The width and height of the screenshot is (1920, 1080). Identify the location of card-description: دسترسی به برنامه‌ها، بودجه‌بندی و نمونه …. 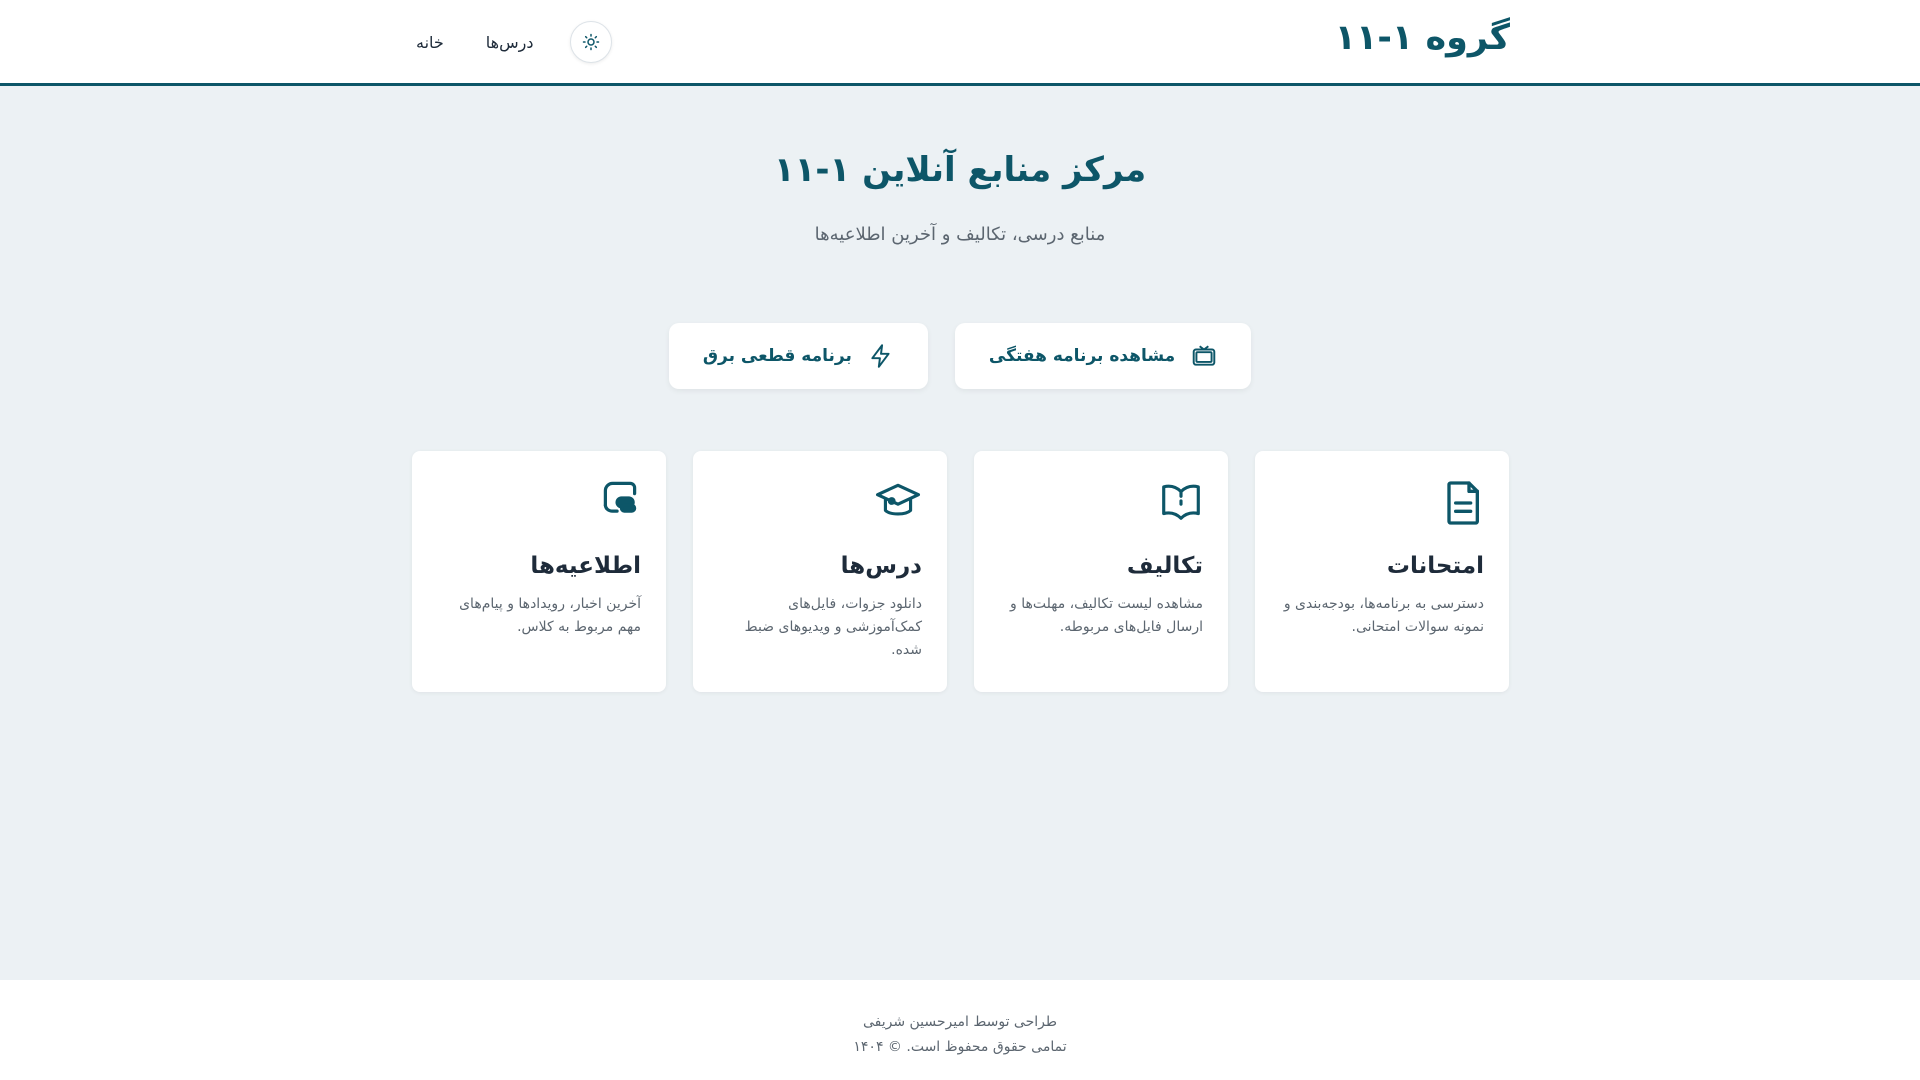
(1383, 615).